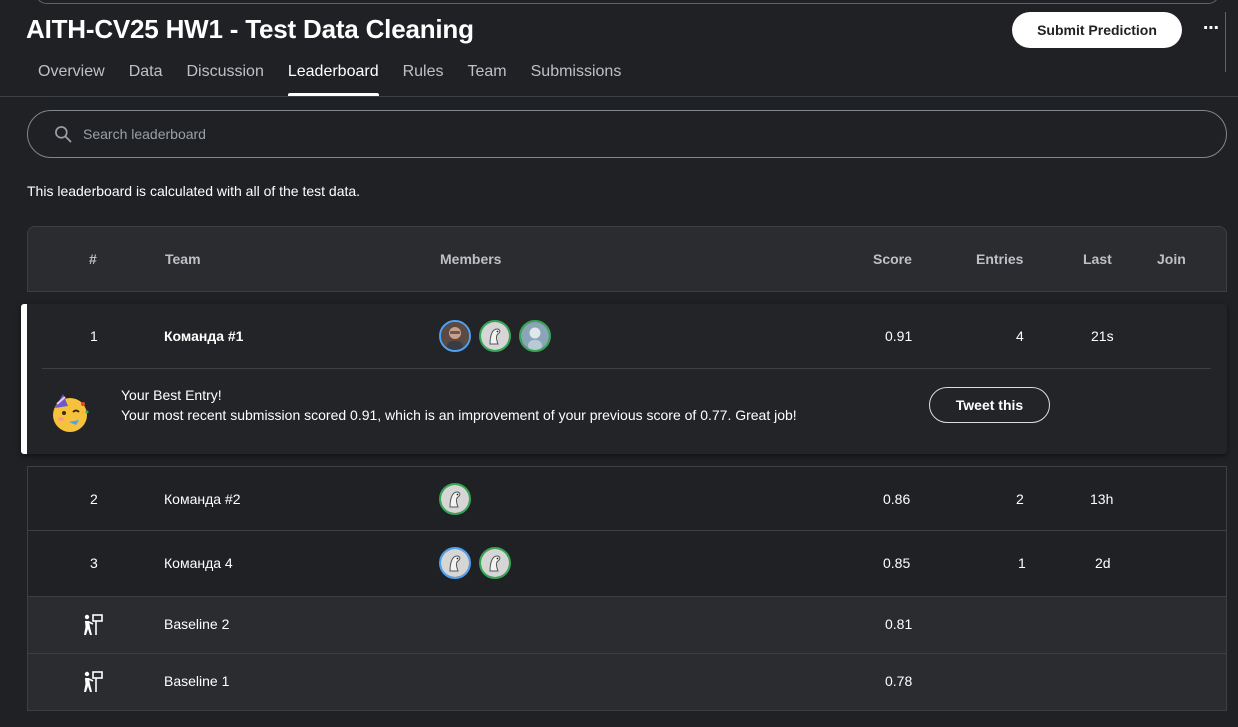  What do you see at coordinates (627, 259) in the screenshot?
I see `table-header: # Team Members Score Entries Last Join` at bounding box center [627, 259].